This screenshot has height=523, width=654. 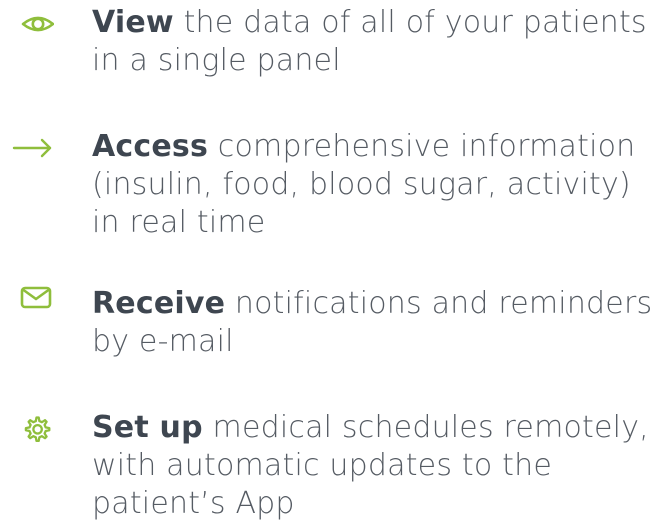 I want to click on envelope-icon, so click(x=36, y=297).